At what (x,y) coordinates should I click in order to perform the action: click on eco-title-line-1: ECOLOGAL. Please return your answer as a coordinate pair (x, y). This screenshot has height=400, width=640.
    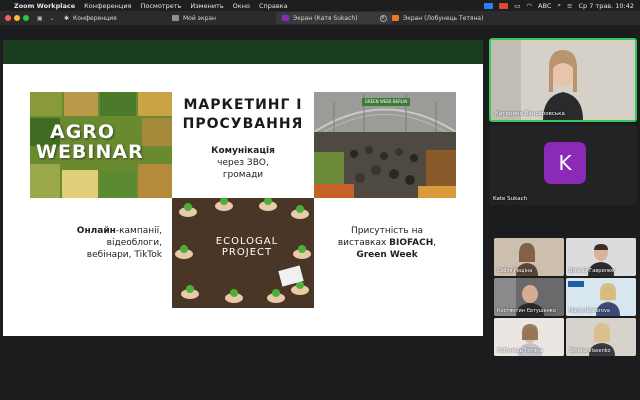
    Looking at the image, I should click on (247, 241).